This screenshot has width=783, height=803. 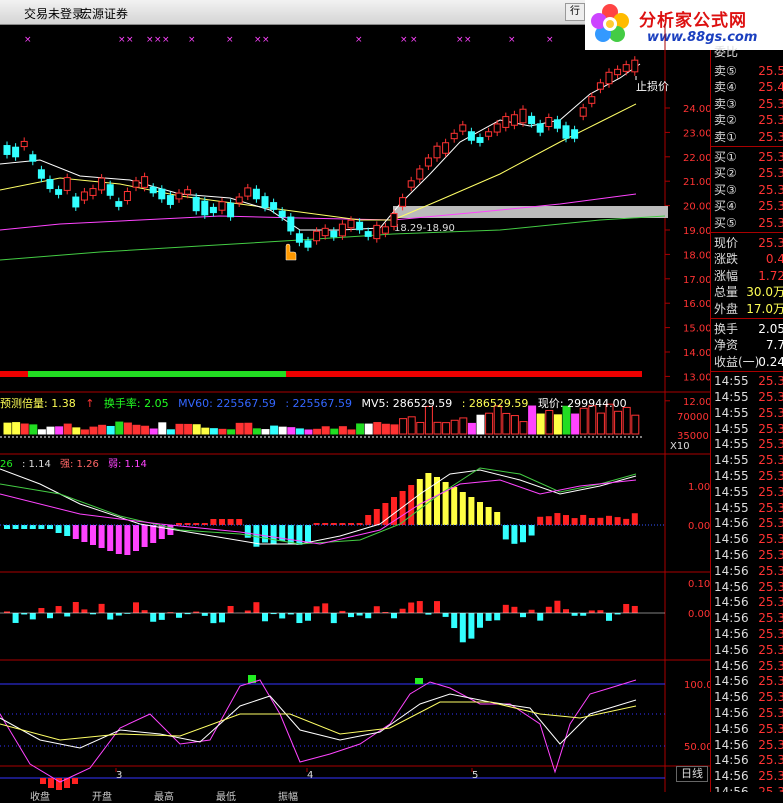 I want to click on bottom-tab: 开盘, so click(x=102, y=795).